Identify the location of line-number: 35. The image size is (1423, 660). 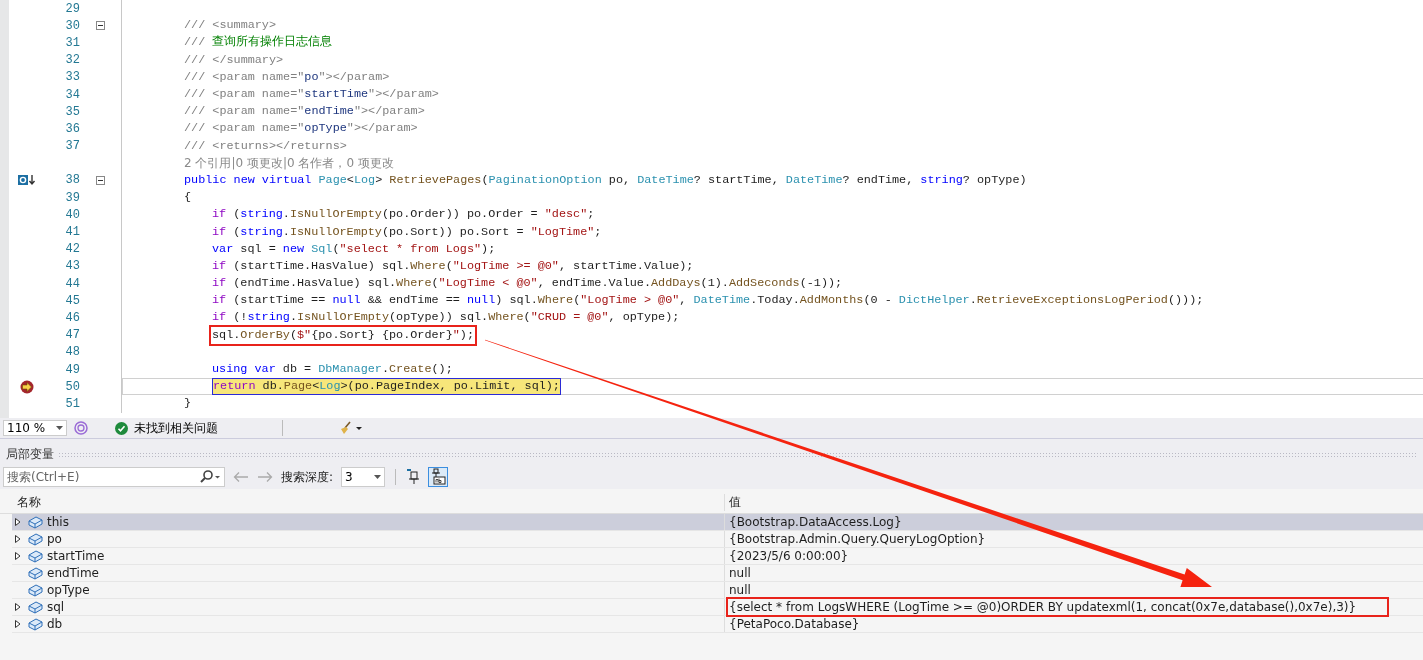
(72, 111).